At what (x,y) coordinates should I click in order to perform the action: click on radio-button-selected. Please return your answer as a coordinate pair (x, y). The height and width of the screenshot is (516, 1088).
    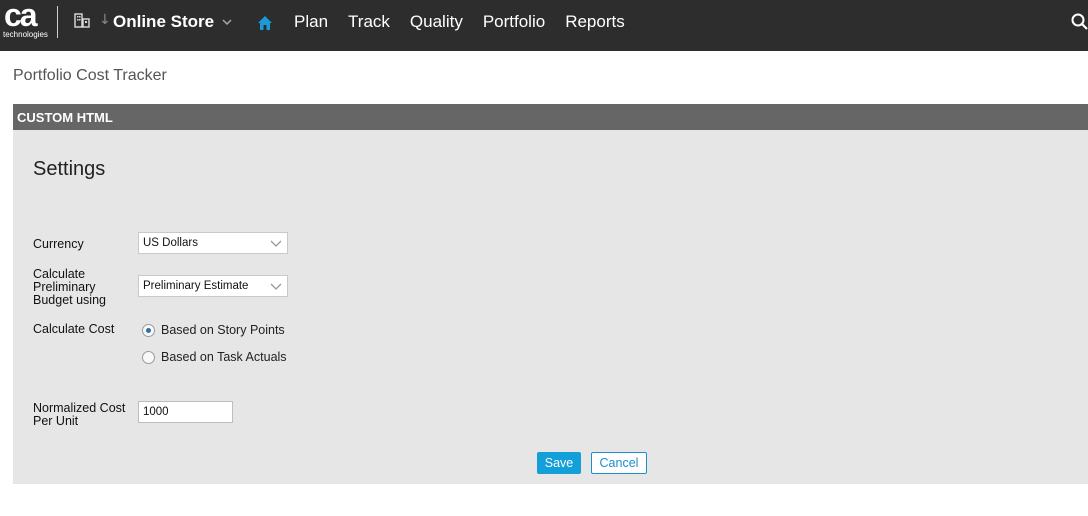
    Looking at the image, I should click on (148, 330).